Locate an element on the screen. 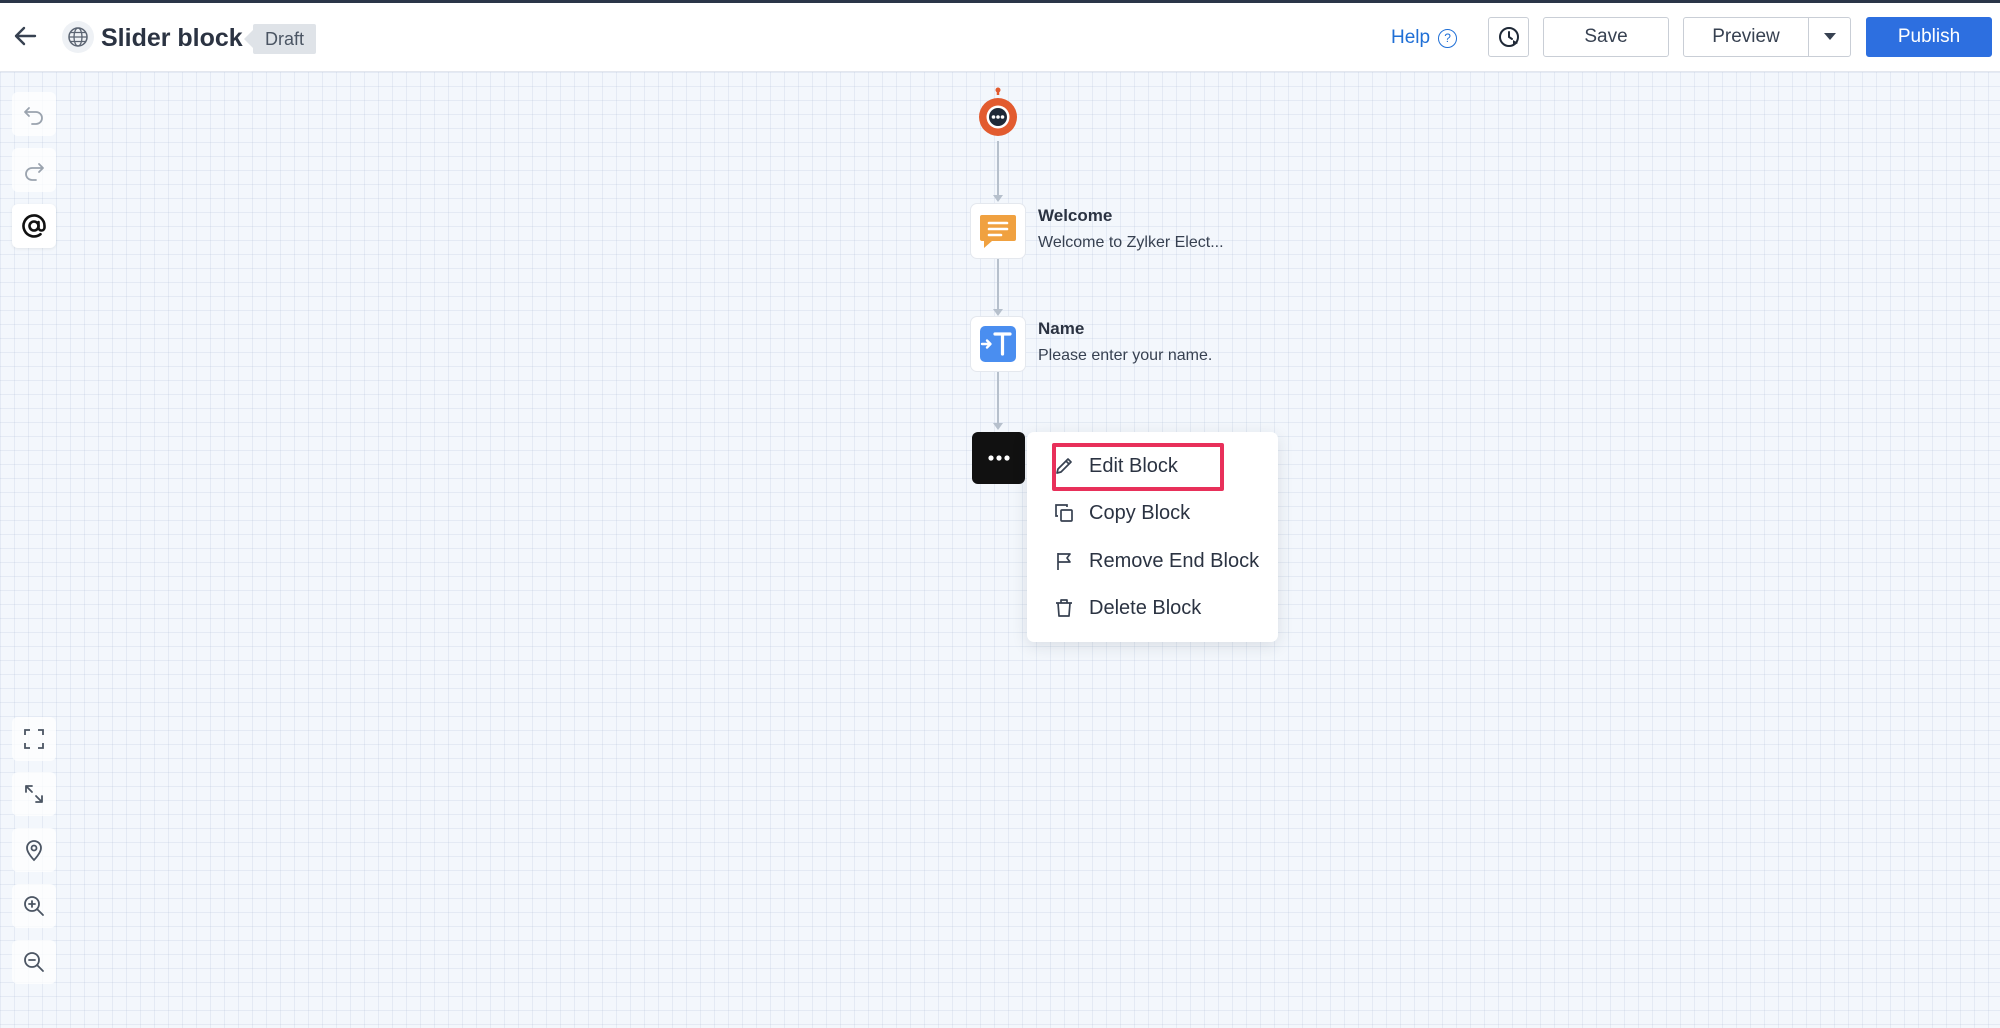 Image resolution: width=2000 pixels, height=1028 pixels. bot-avatar-icon is located at coordinates (998, 113).